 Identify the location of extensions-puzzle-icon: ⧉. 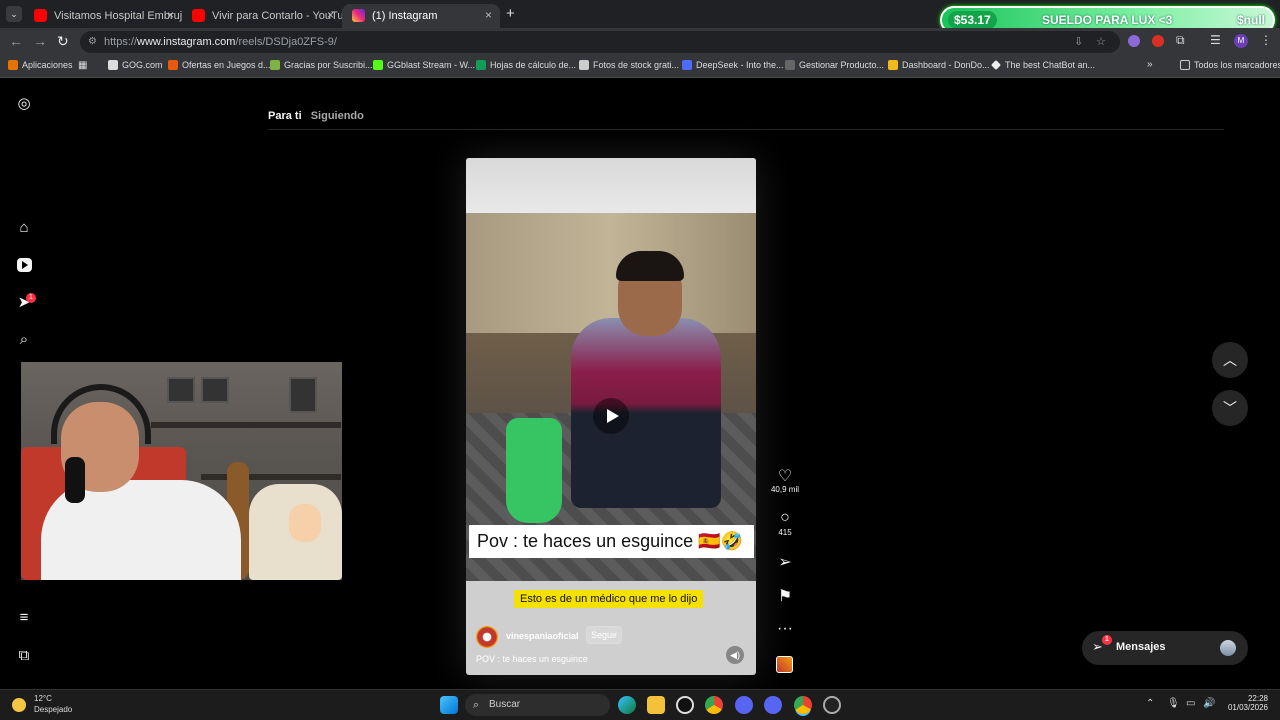
(1180, 40).